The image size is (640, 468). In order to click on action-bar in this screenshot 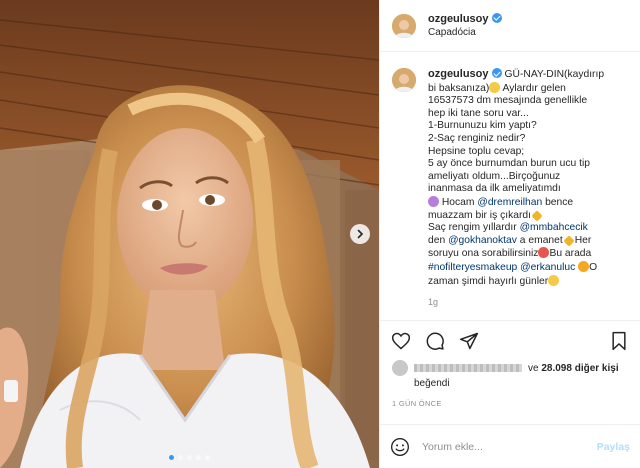, I will do `click(510, 340)`.